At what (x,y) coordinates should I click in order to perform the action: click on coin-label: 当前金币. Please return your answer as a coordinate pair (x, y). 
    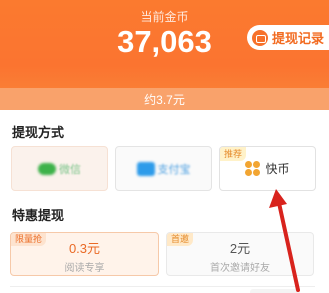
    Looking at the image, I should click on (164, 17).